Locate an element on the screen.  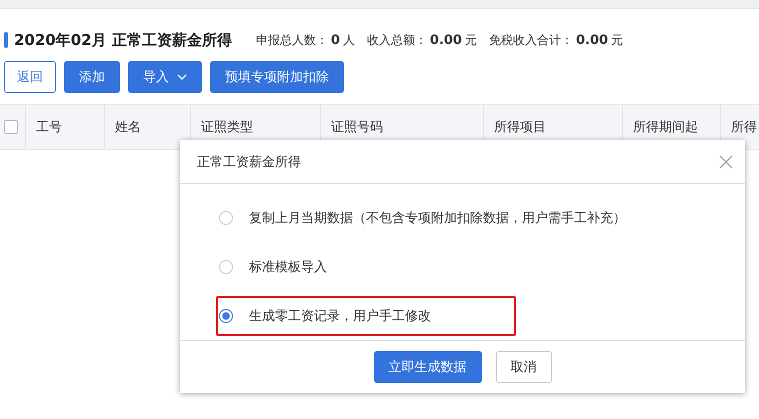
stat-label: 收入总额： is located at coordinates (396, 40).